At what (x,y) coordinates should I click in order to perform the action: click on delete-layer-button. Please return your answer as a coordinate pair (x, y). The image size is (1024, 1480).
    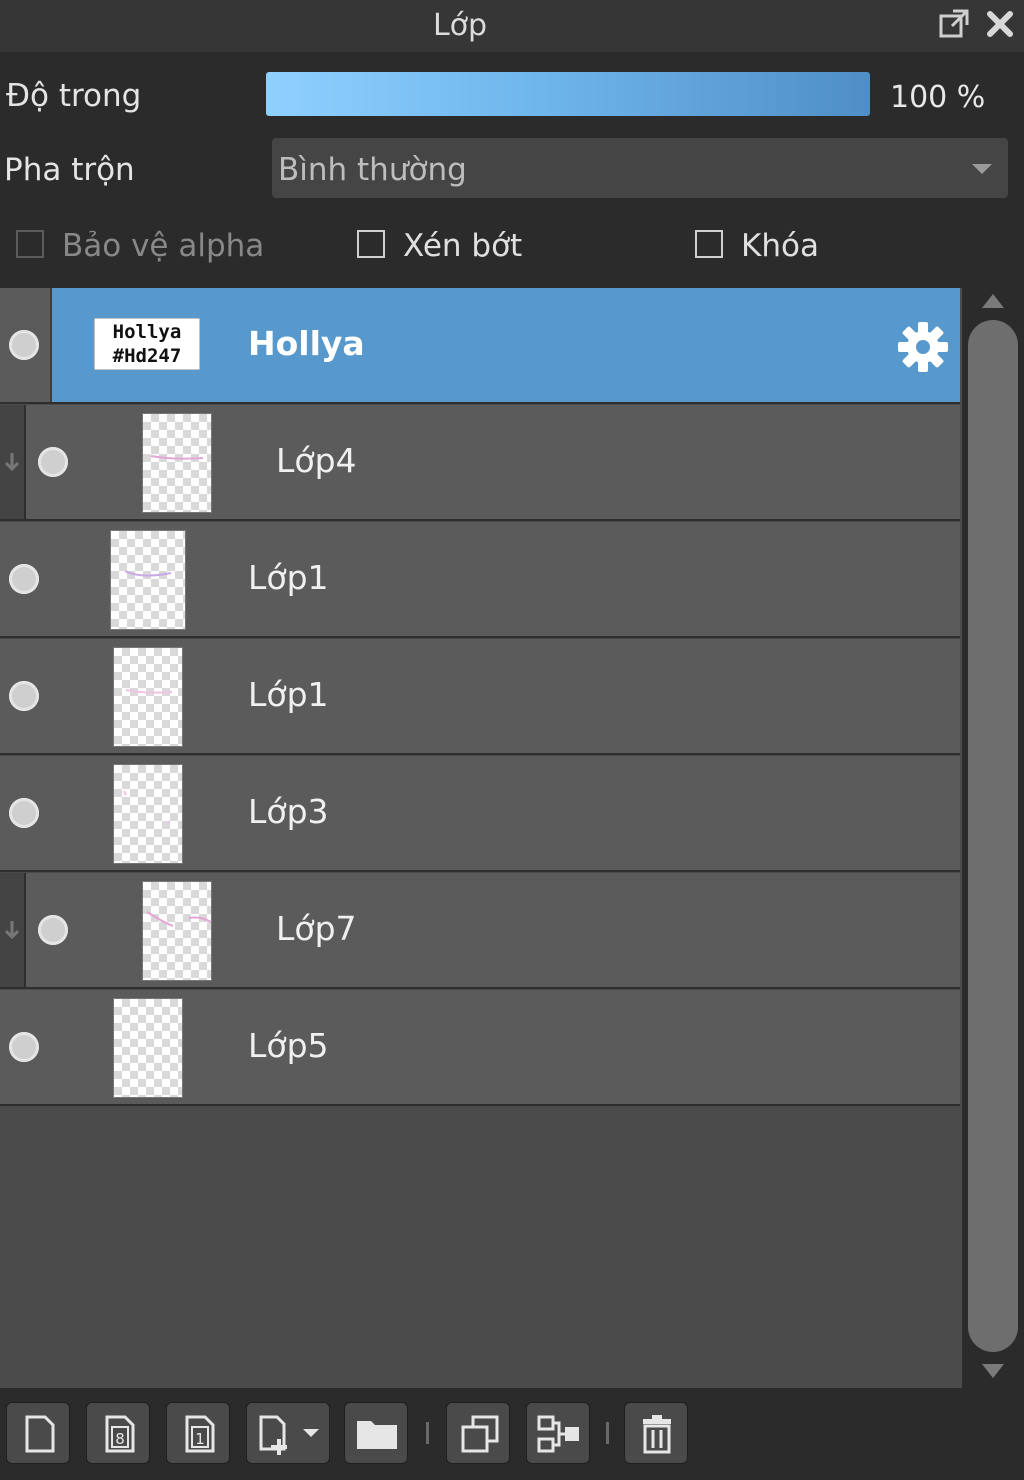
    Looking at the image, I should click on (656, 1433).